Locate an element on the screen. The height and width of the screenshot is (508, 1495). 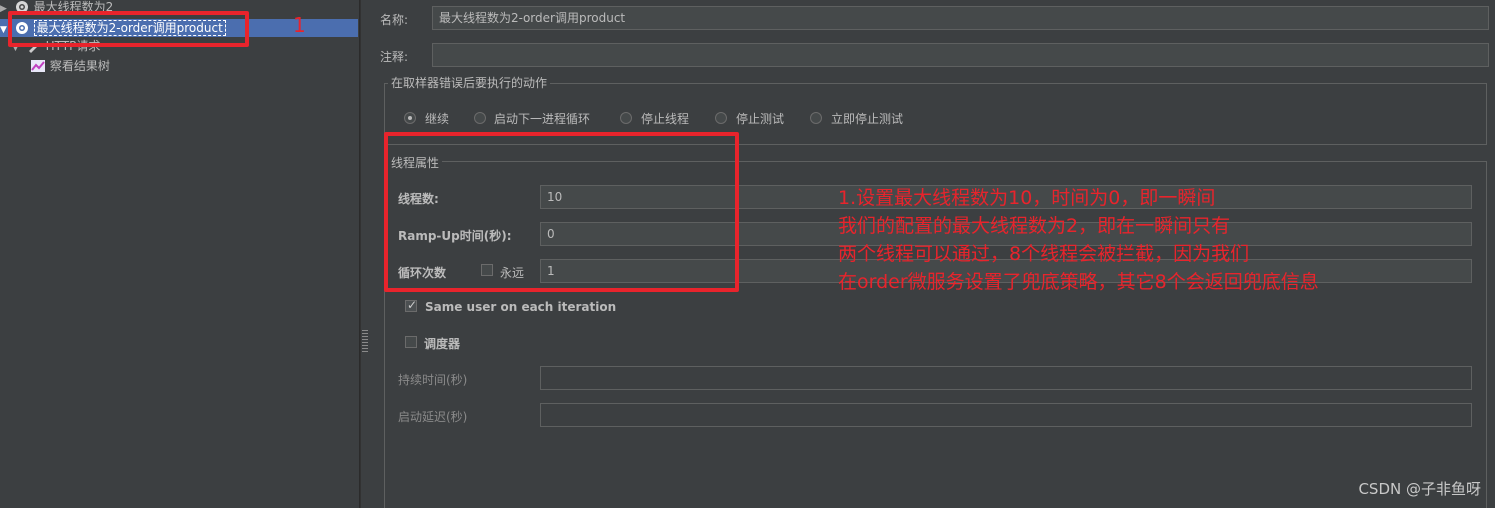
tree-item-http-request: ▼ HTTP请求 is located at coordinates (56, 46).